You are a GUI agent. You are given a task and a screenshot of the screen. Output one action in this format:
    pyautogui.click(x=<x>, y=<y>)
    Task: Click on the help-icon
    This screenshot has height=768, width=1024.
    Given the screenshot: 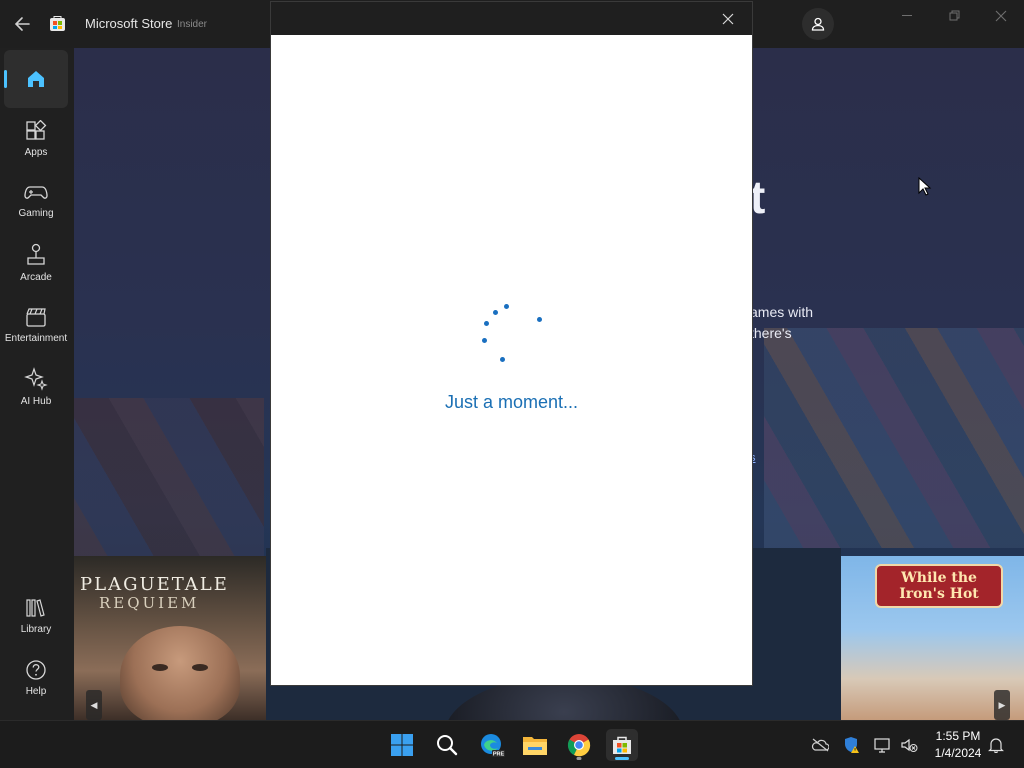 What is the action you would take?
    pyautogui.click(x=36, y=670)
    